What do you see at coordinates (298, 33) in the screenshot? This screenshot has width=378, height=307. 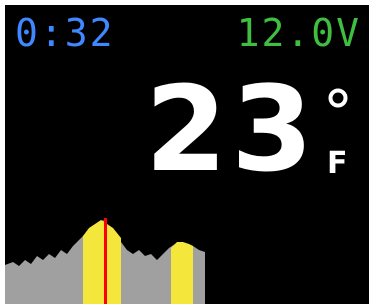 I see `voltage-readout: 12.0V` at bounding box center [298, 33].